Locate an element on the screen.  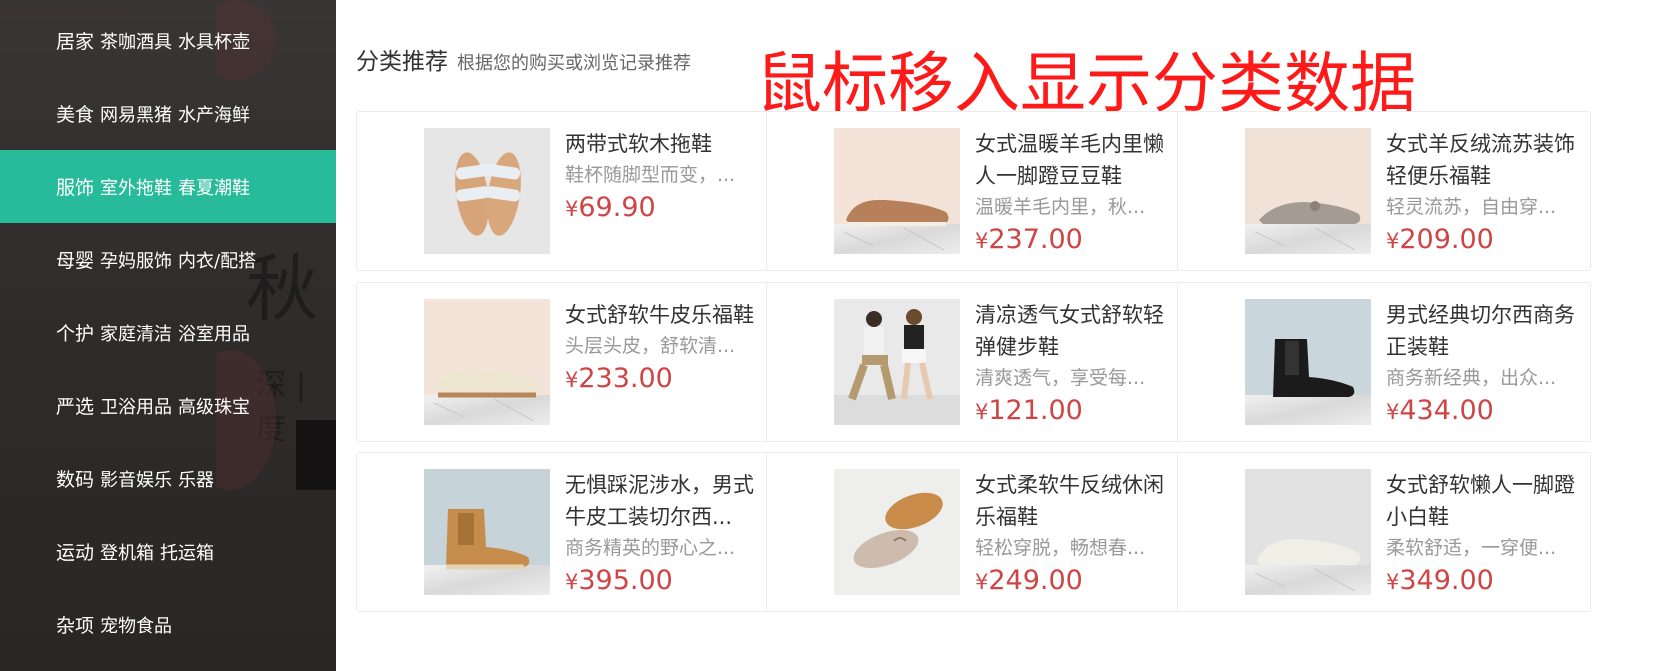
sidebar-item-5: 严选 卫浴用品 高级珠宝 is located at coordinates (168, 405).